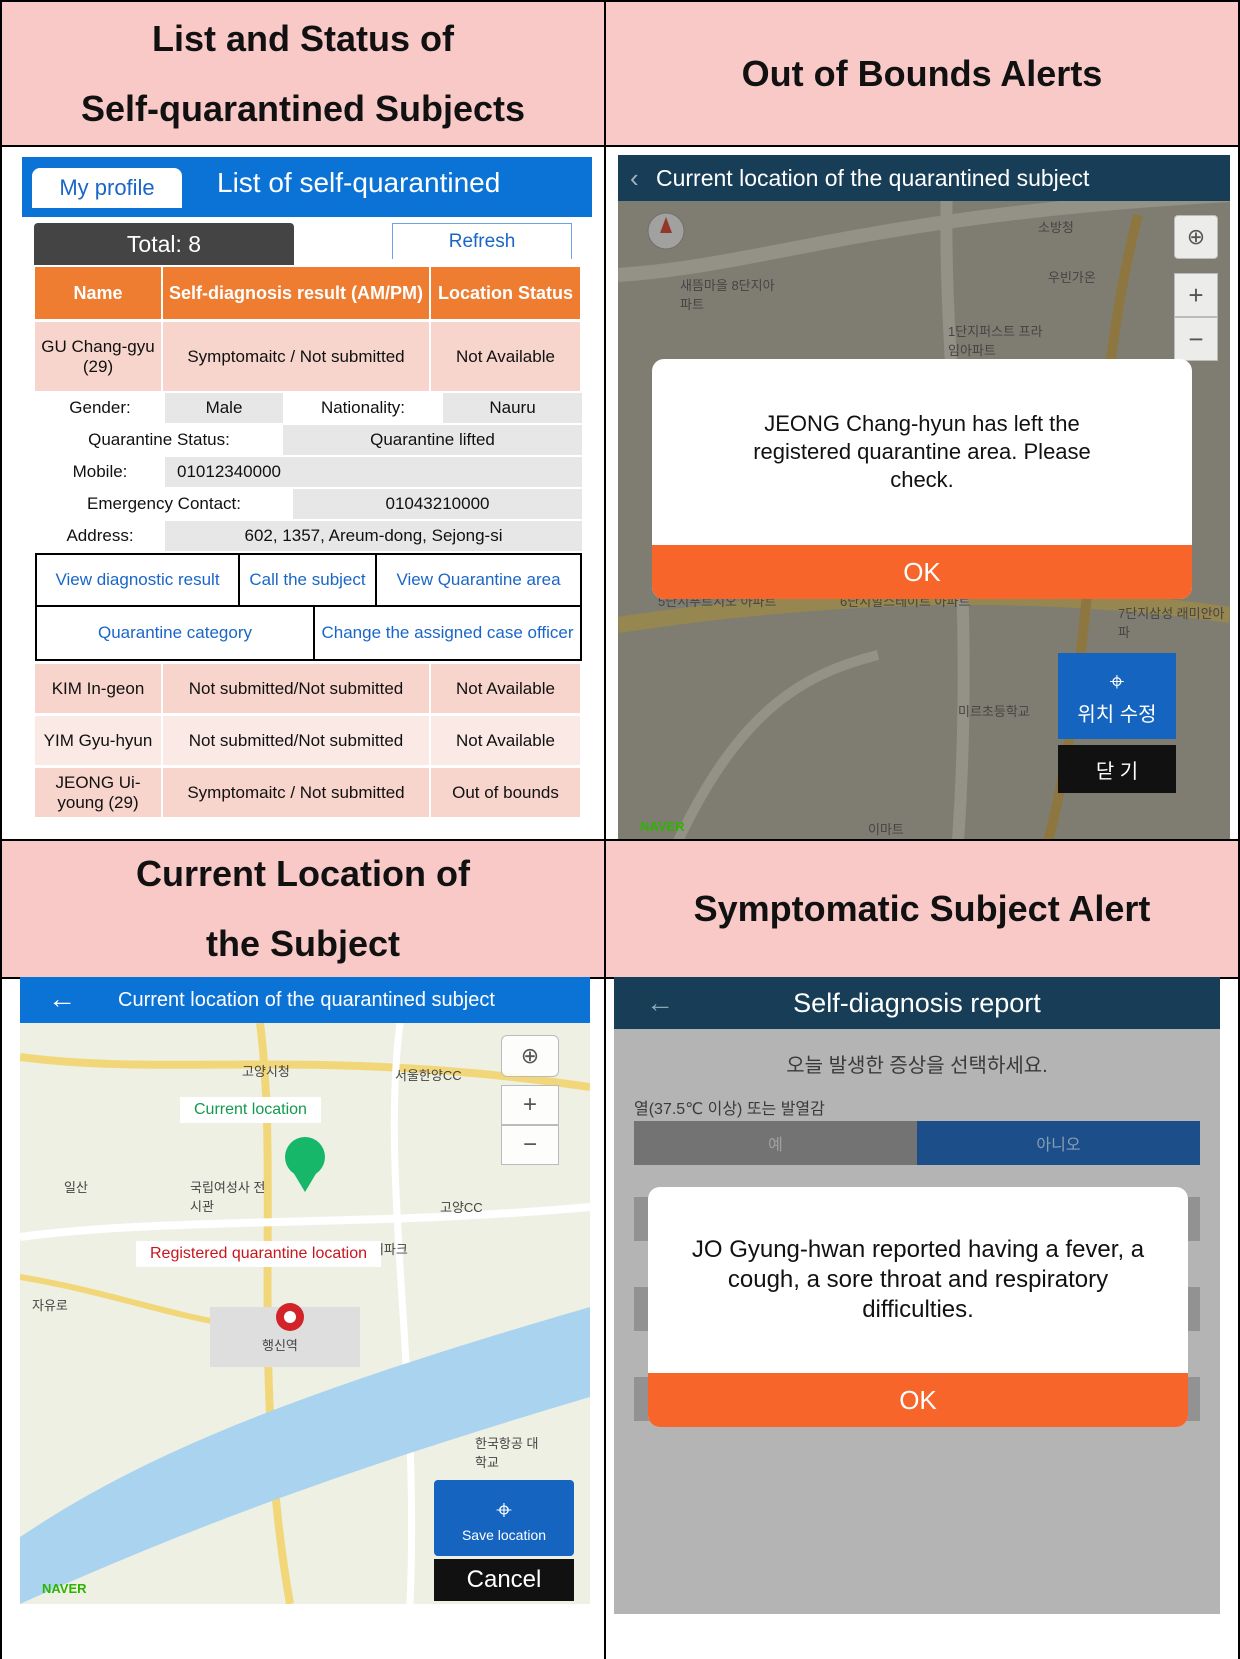 The height and width of the screenshot is (1659, 1240). I want to click on diagnosis-topbar: ← Self-diagnosis report, so click(917, 1003).